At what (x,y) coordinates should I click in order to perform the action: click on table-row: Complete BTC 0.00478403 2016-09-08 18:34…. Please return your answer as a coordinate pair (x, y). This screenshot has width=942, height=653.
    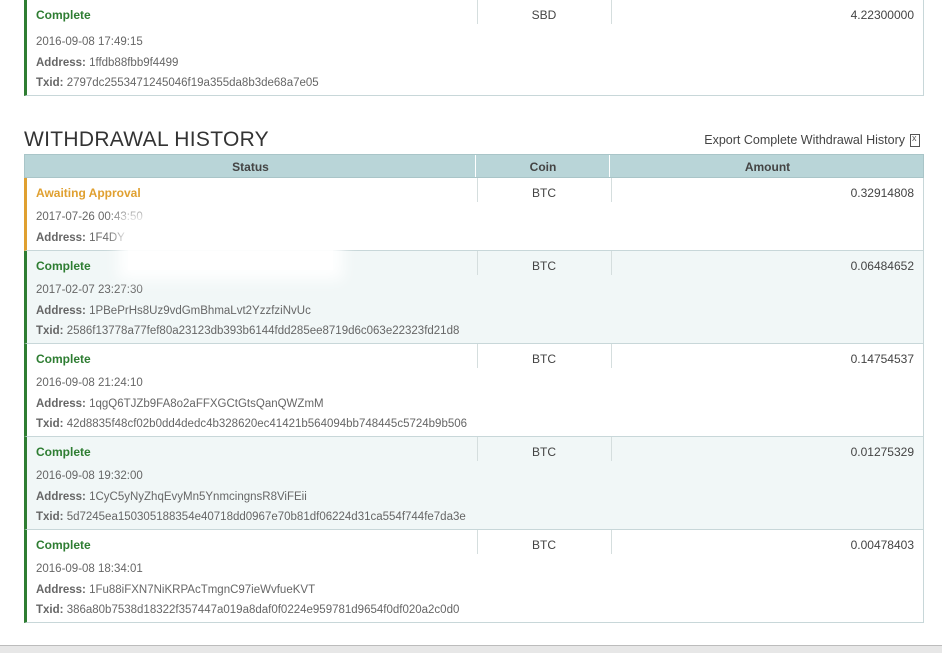
    Looking at the image, I should click on (474, 576).